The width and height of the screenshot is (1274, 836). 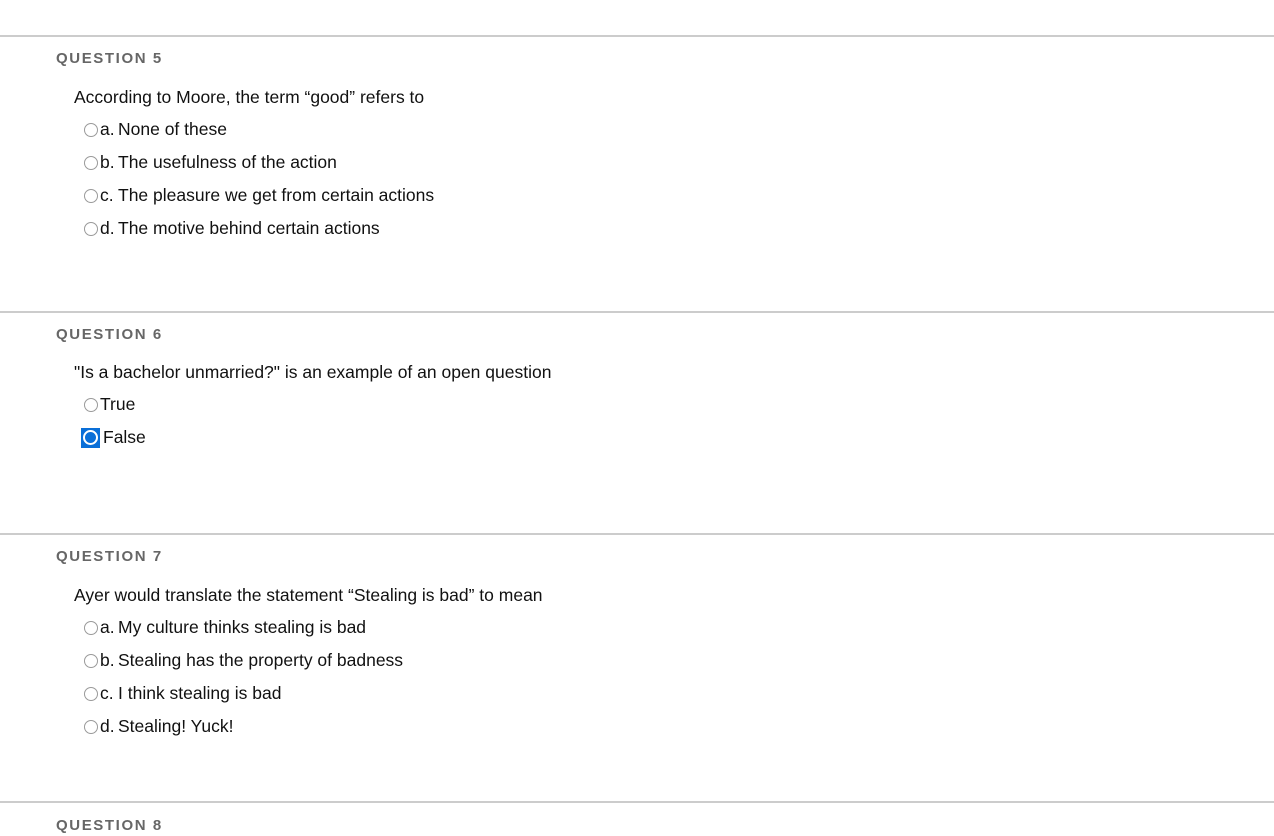 I want to click on answer-label: a. None of these, so click(x=163, y=129).